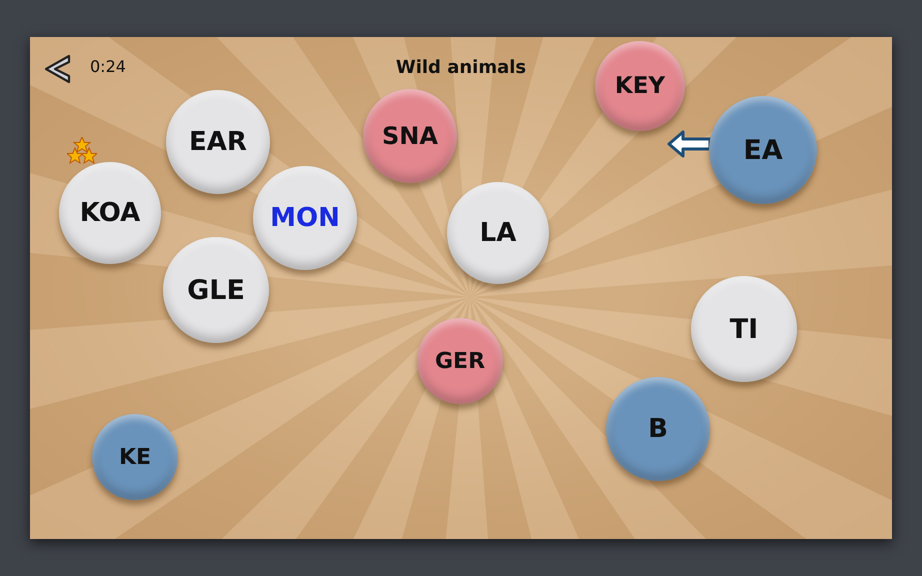 The width and height of the screenshot is (922, 576). What do you see at coordinates (461, 67) in the screenshot?
I see `level-title: Wild animals` at bounding box center [461, 67].